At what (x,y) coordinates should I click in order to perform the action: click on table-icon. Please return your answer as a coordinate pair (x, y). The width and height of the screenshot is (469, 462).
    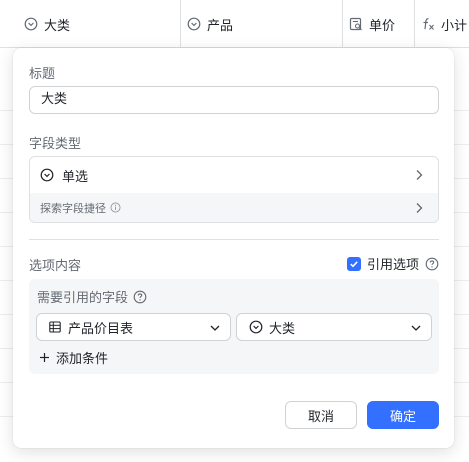
    Looking at the image, I should click on (55, 327).